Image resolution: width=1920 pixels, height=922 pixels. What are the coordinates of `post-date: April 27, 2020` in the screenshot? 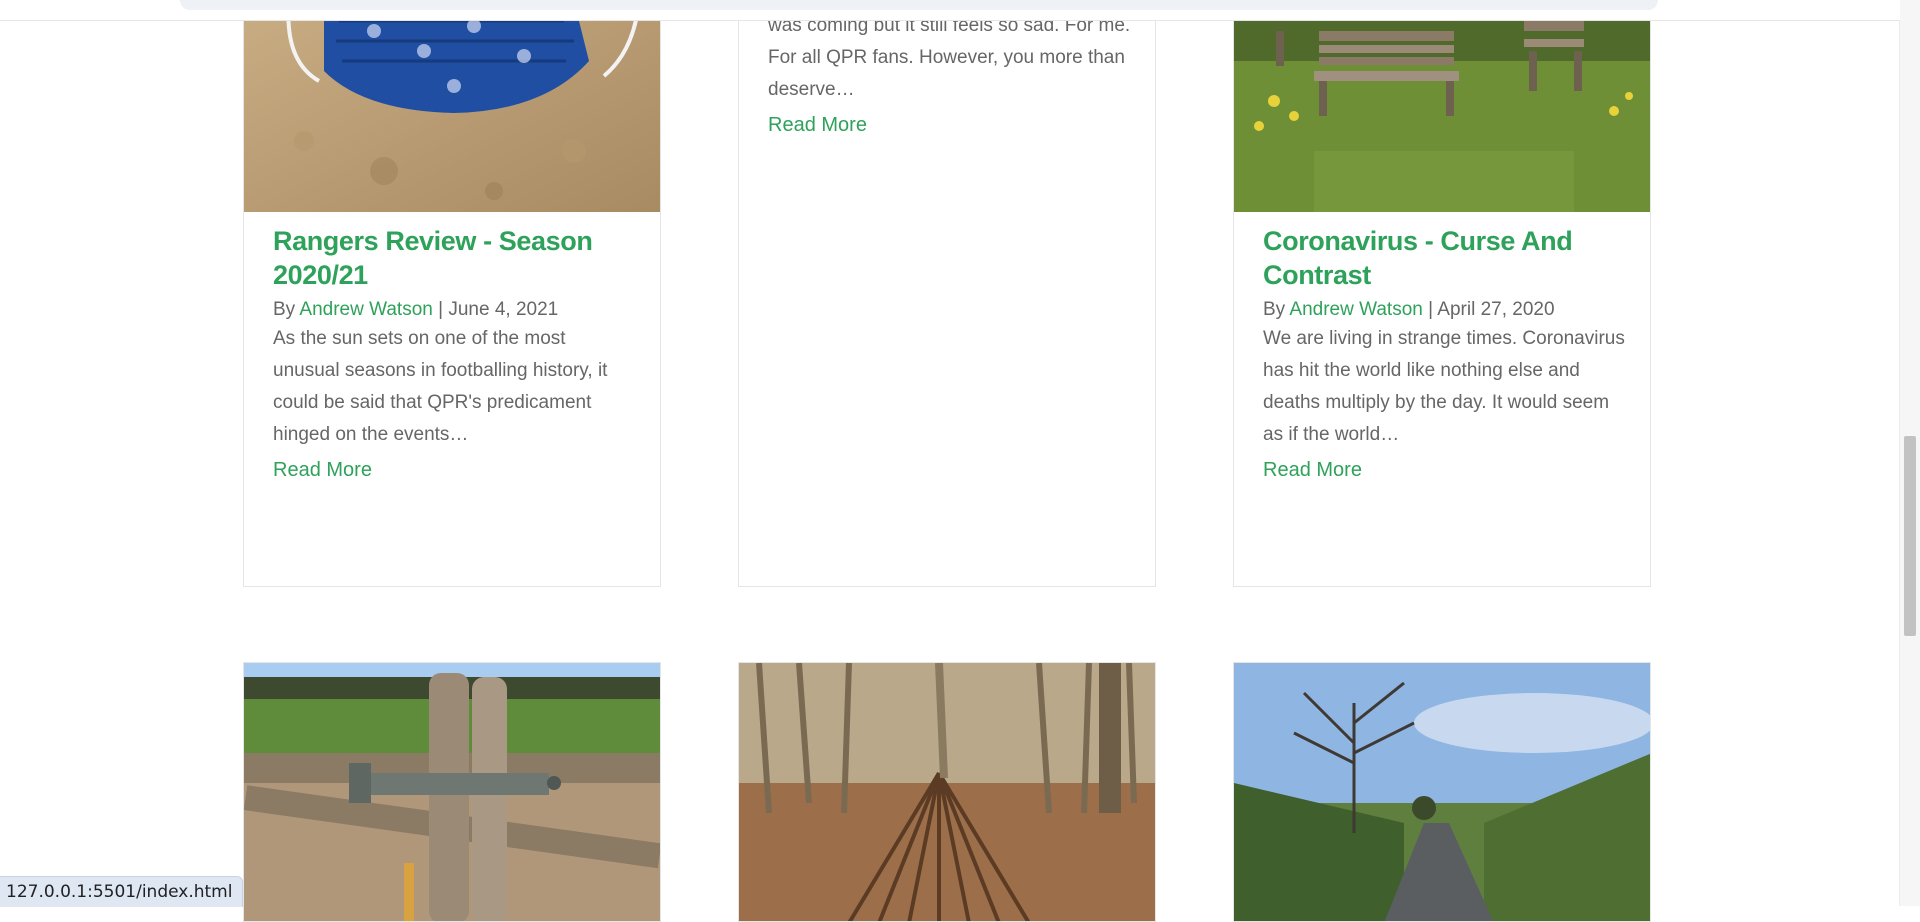 It's located at (1496, 309).